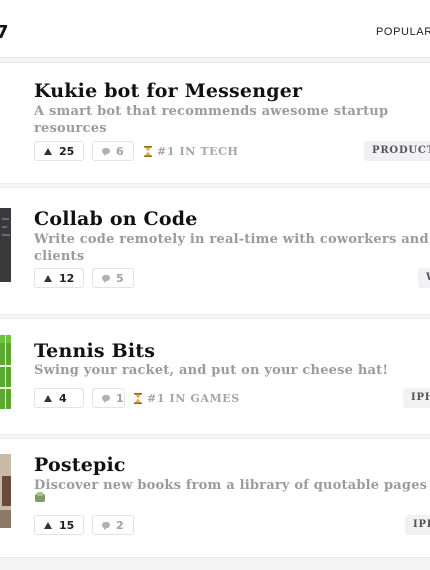 The width and height of the screenshot is (430, 570). I want to click on comments-button: 1, so click(108, 398).